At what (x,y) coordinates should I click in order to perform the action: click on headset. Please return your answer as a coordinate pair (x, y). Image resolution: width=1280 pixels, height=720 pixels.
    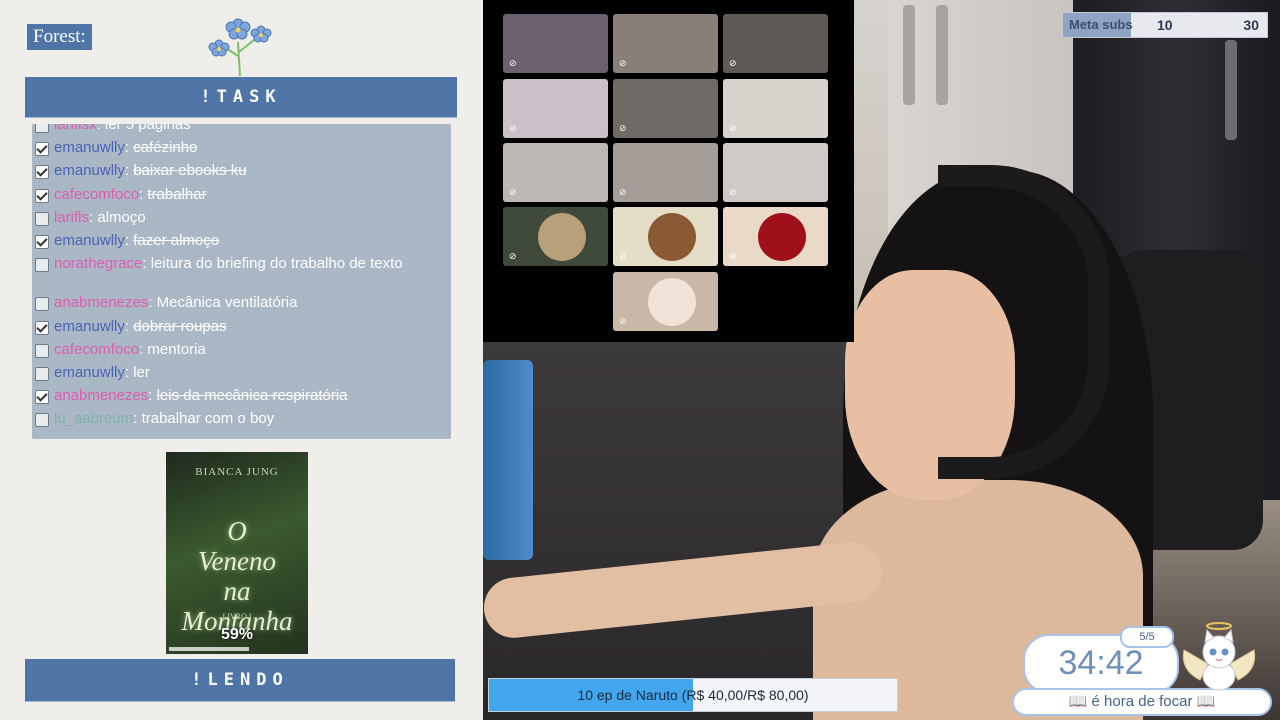
    Looking at the image, I should click on (1024, 322).